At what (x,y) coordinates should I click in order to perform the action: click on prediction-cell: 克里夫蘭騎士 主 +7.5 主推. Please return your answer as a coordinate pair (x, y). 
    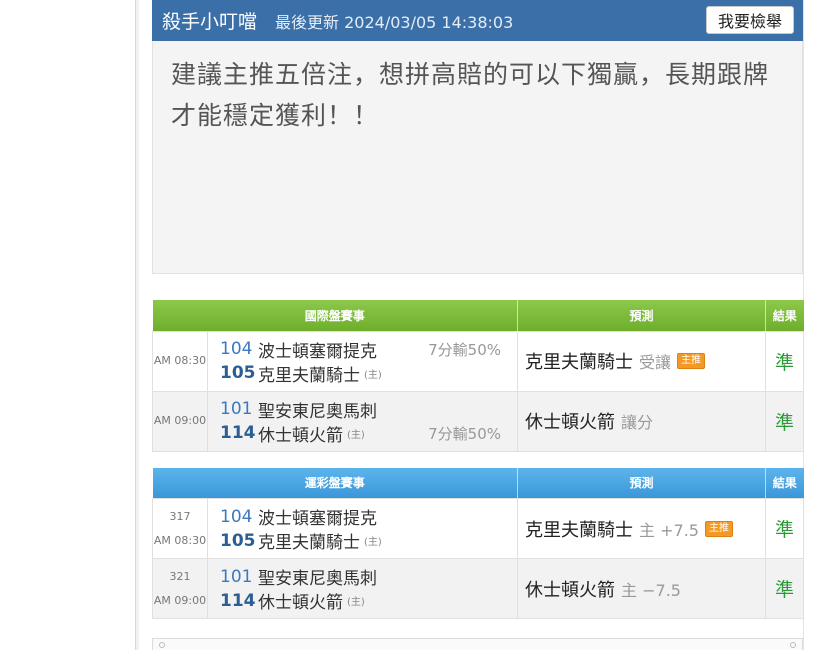
    Looking at the image, I should click on (642, 528).